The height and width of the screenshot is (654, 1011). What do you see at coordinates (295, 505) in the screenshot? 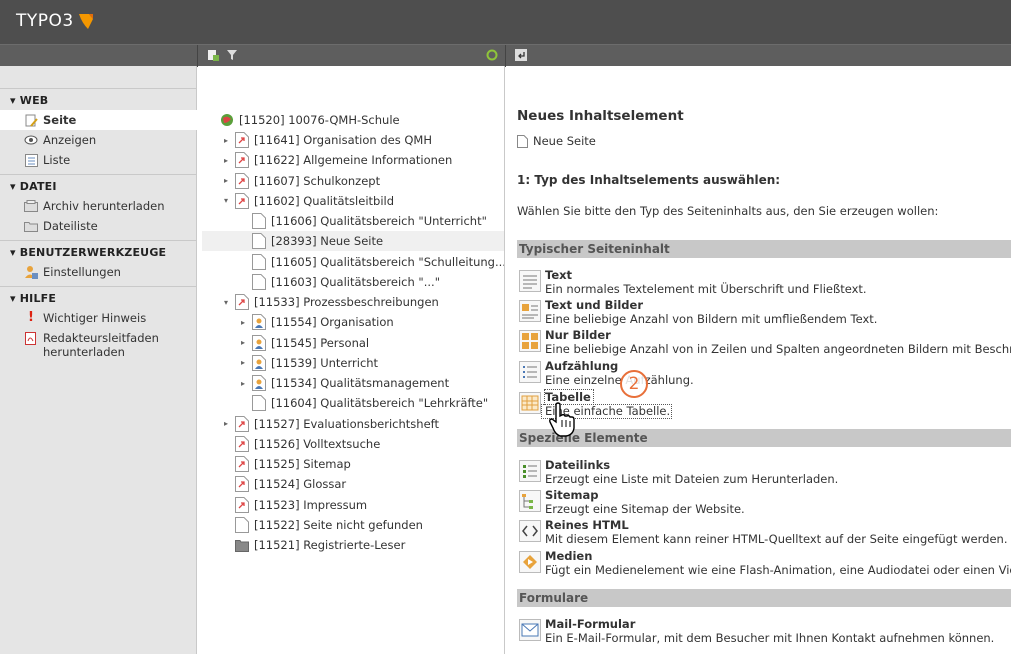
I see `tree-node: [11523] Impressum` at bounding box center [295, 505].